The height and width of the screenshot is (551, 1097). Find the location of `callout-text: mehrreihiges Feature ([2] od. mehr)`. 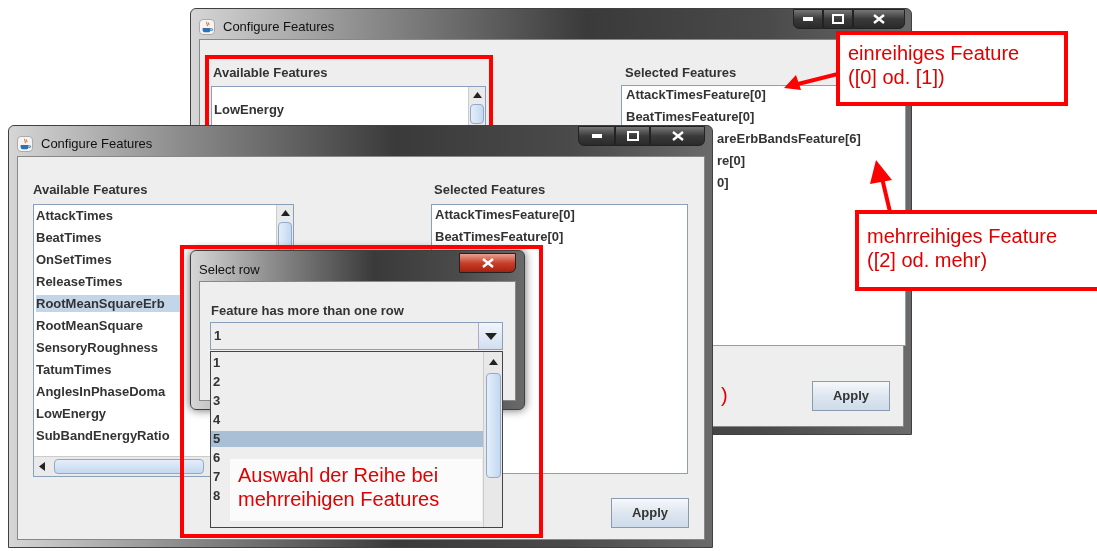

callout-text: mehrreihiges Feature ([2] od. mehr) is located at coordinates (963, 248).